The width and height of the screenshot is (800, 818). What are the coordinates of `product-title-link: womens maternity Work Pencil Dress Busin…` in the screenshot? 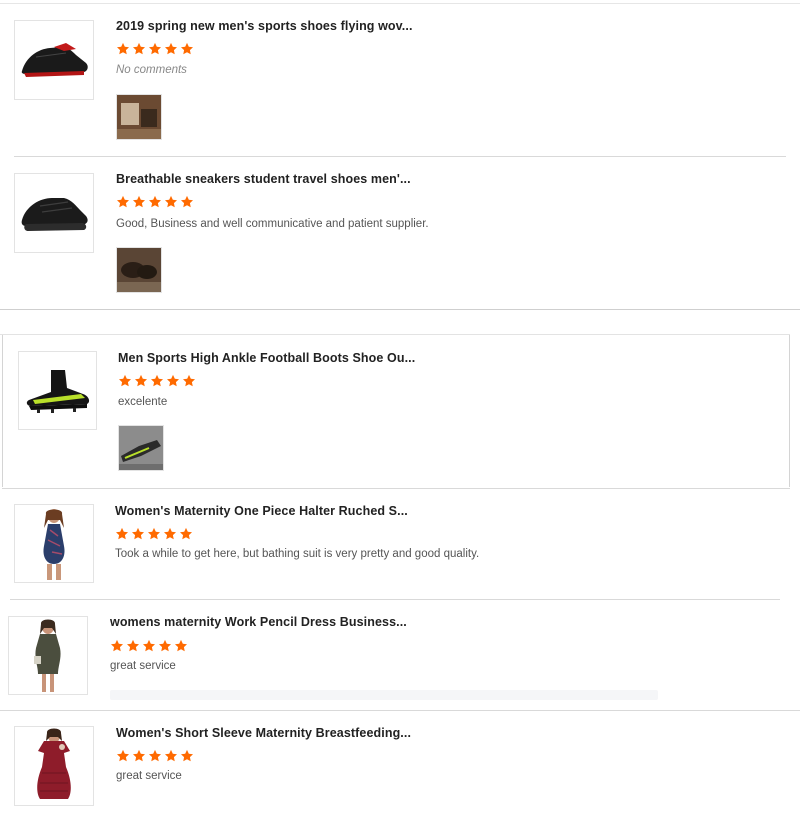 It's located at (258, 622).